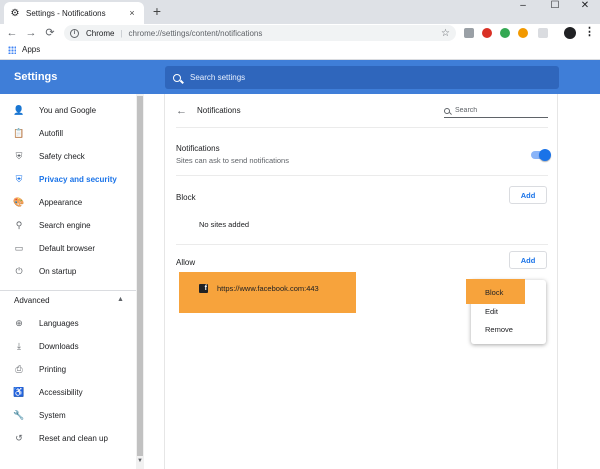 The width and height of the screenshot is (600, 469). What do you see at coordinates (59, 323) in the screenshot?
I see `sidebar-item-label: Languages` at bounding box center [59, 323].